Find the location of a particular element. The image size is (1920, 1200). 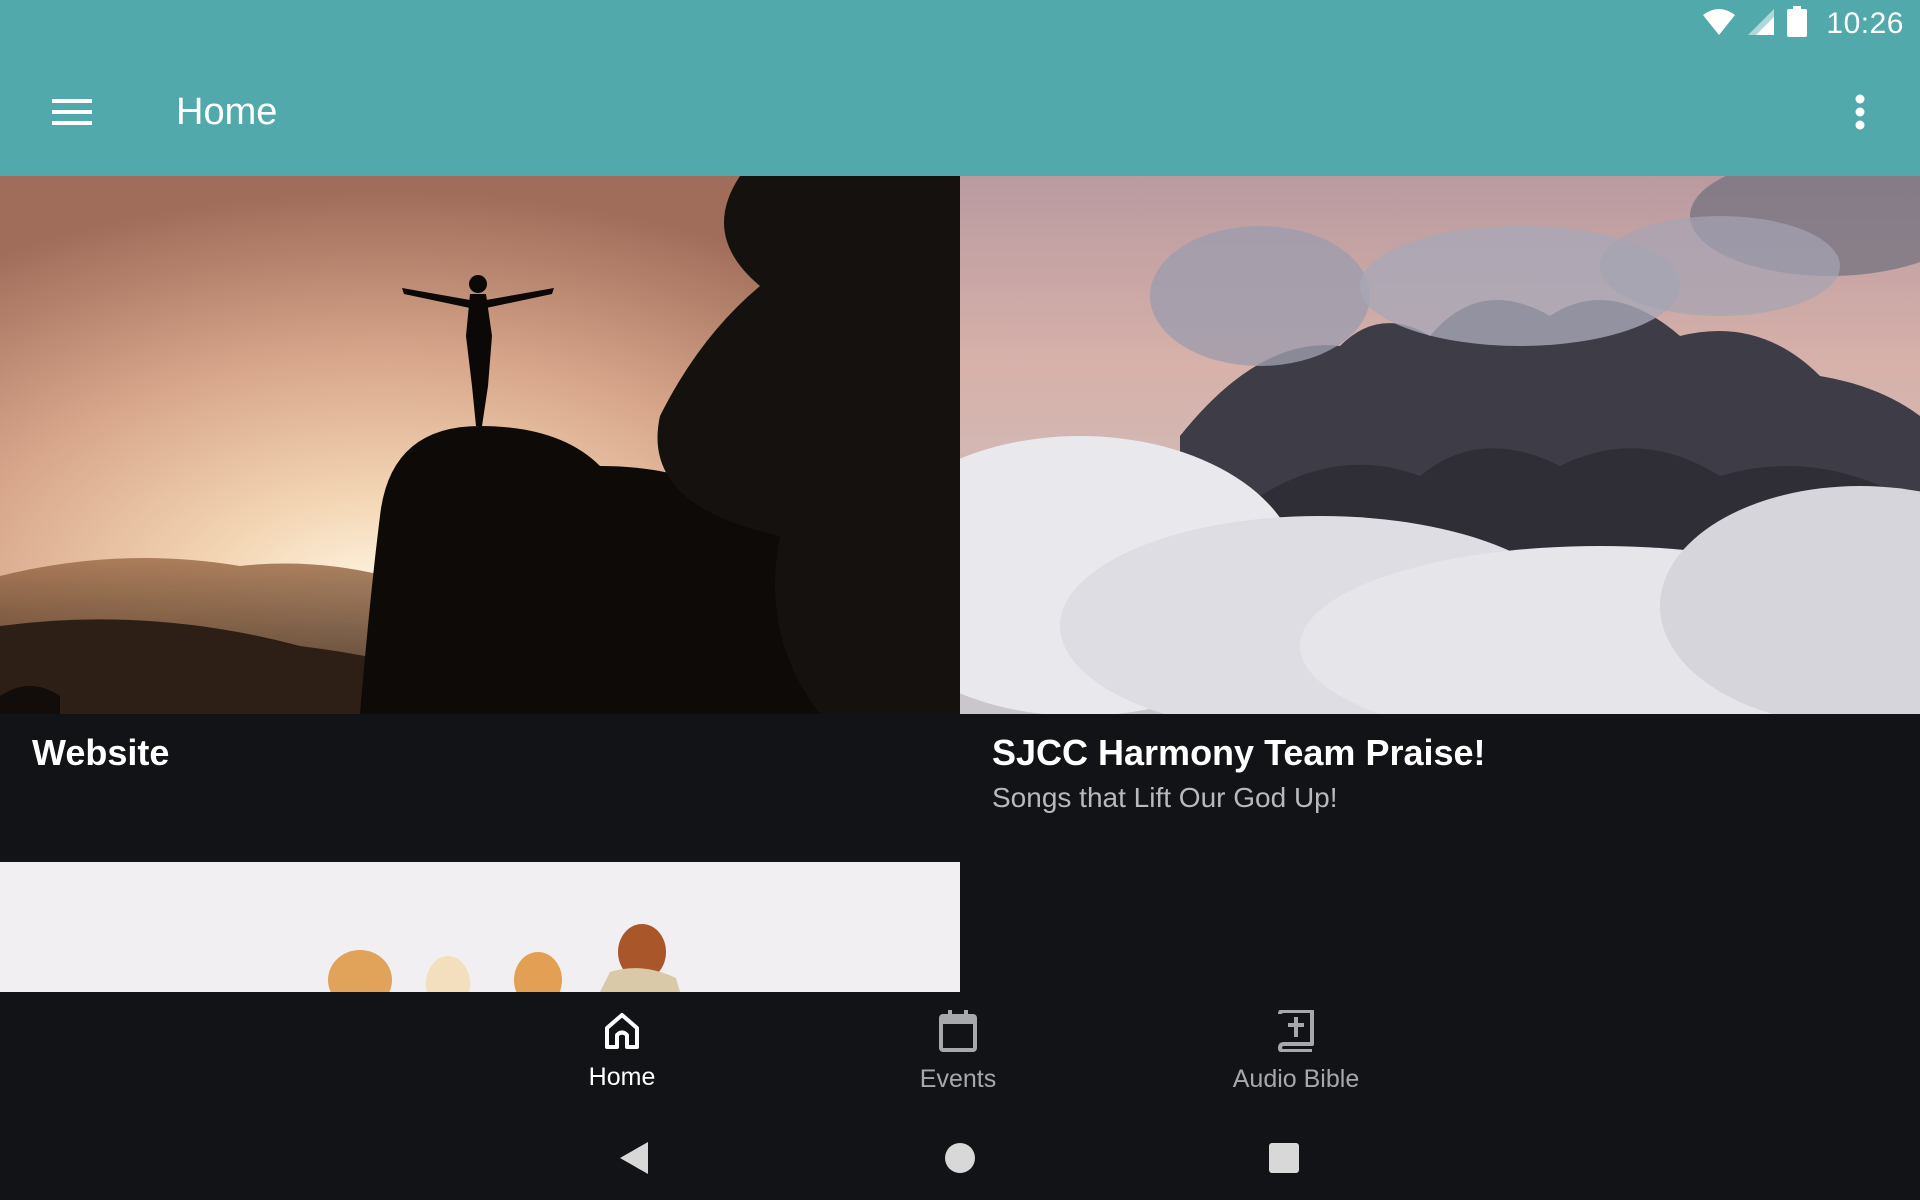

home-circle-icon is located at coordinates (960, 1158).